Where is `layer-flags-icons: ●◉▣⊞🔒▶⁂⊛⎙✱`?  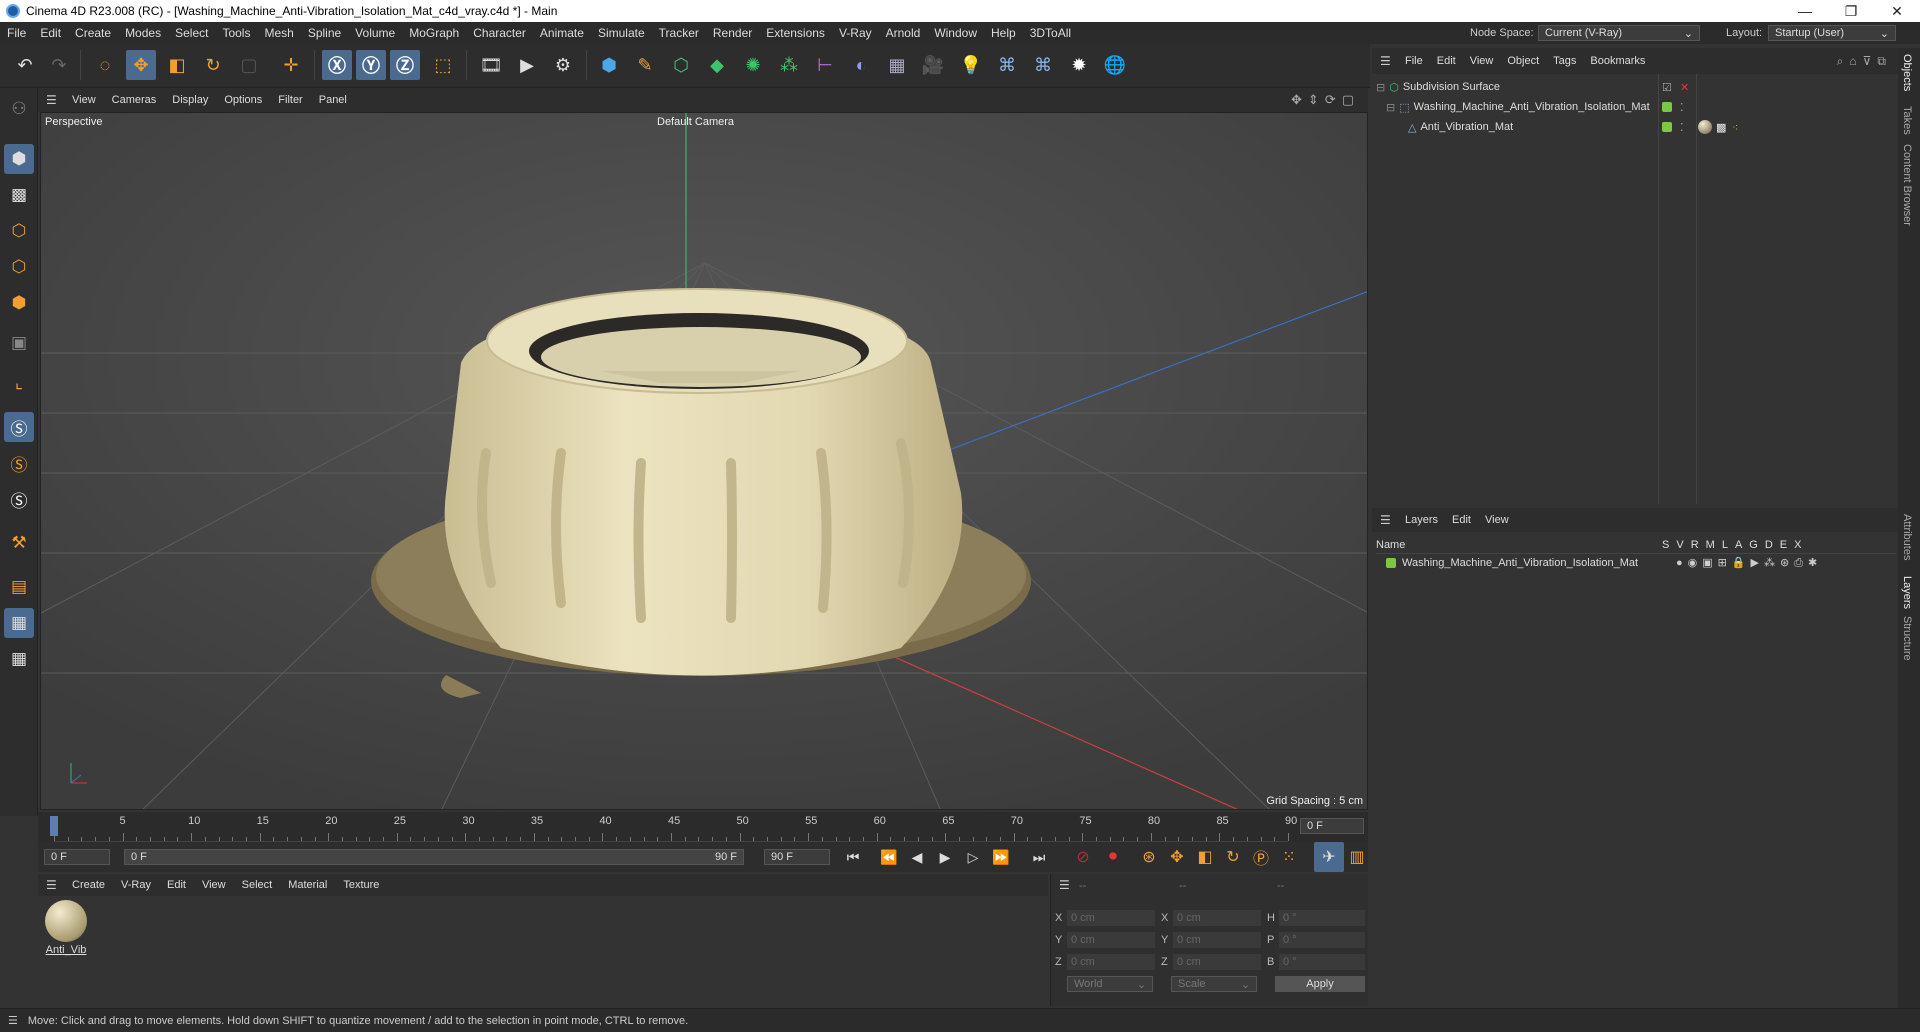 layer-flags-icons: ●◉▣⊞🔒▶⁂⊛⎙✱ is located at coordinates (1749, 563).